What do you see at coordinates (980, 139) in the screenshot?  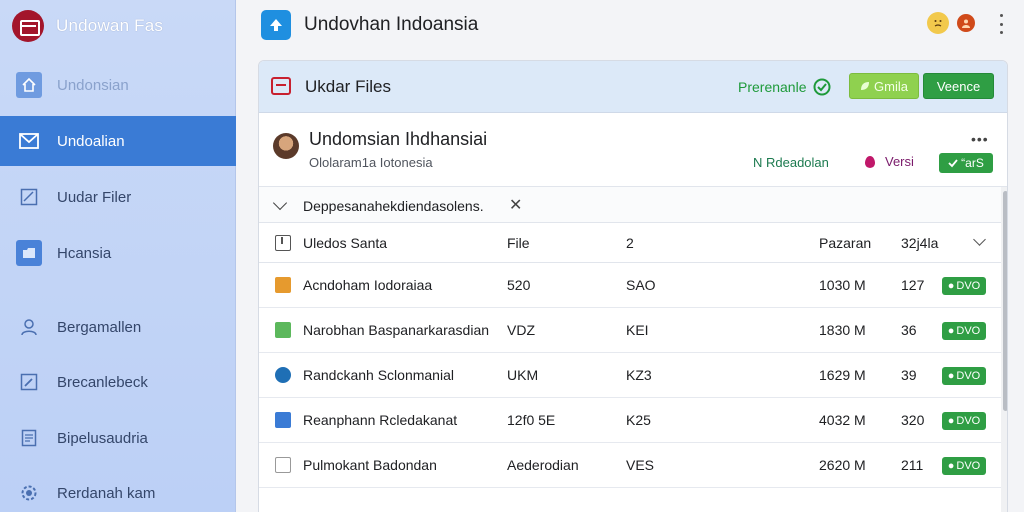 I see `more-options-icon: •••` at bounding box center [980, 139].